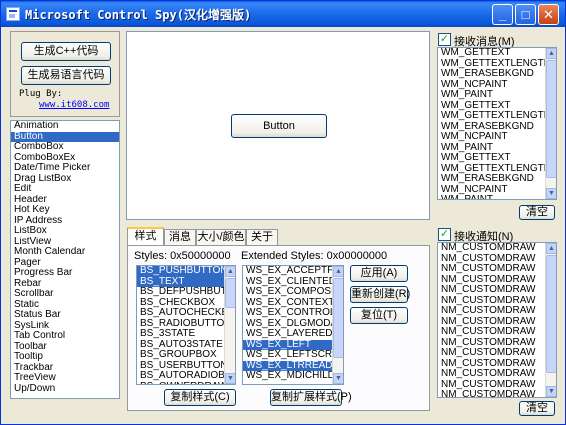 The height and width of the screenshot is (425, 566). Describe the element at coordinates (200, 397) in the screenshot. I see `copy-styles-button: 复制样式(C)` at that location.